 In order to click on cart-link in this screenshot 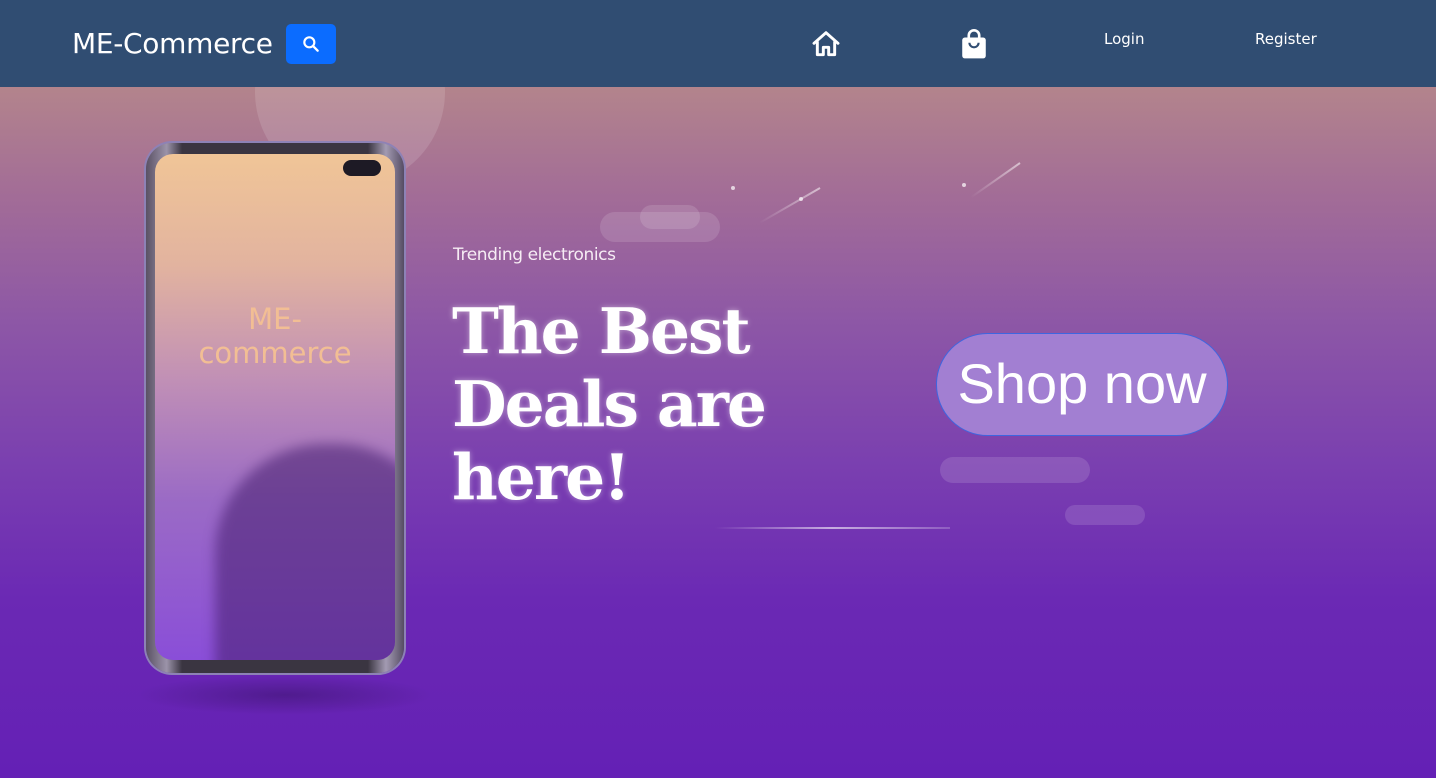, I will do `click(974, 44)`.